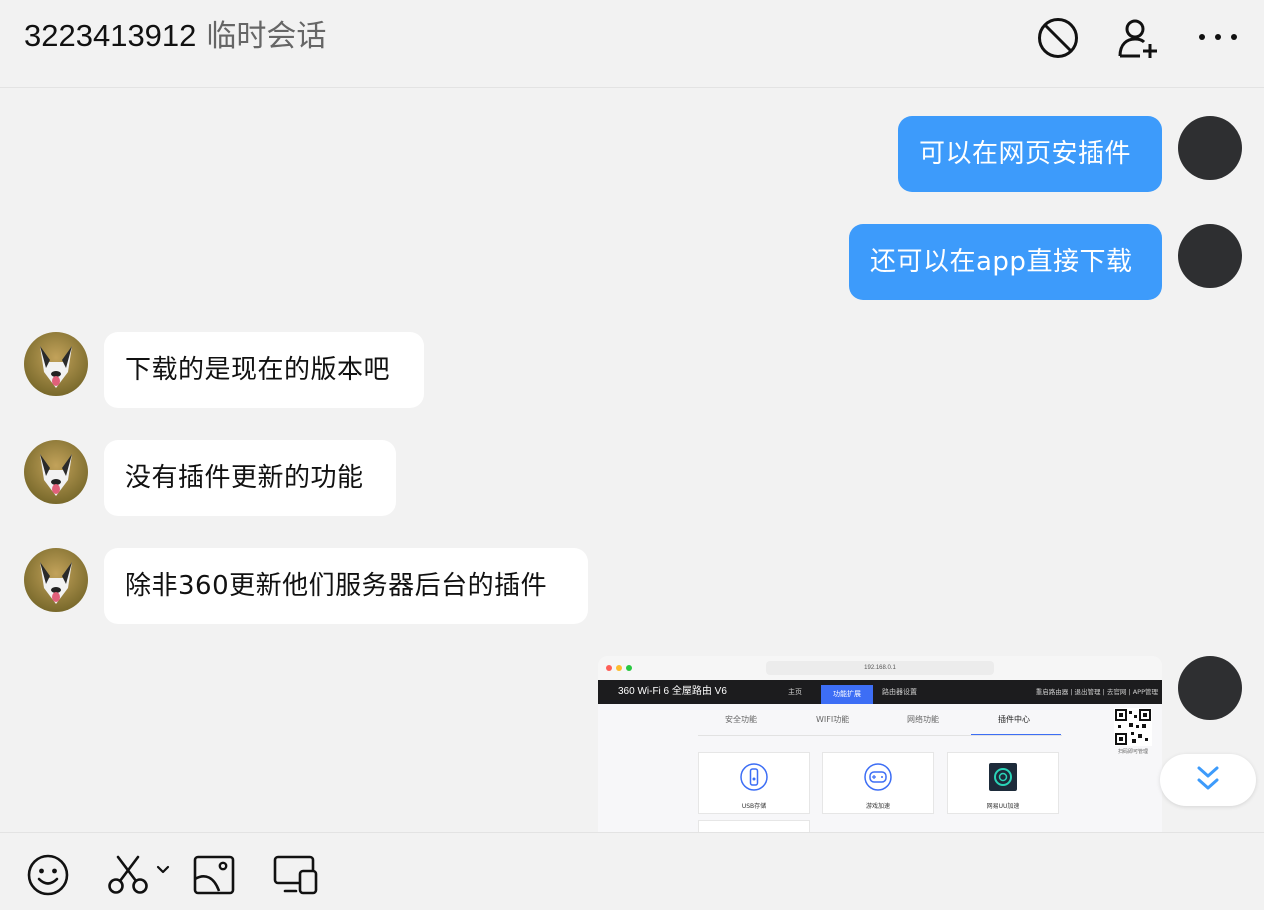 This screenshot has width=1264, height=910. I want to click on plugin-card-game-accel: 游戏加速, so click(878, 783).